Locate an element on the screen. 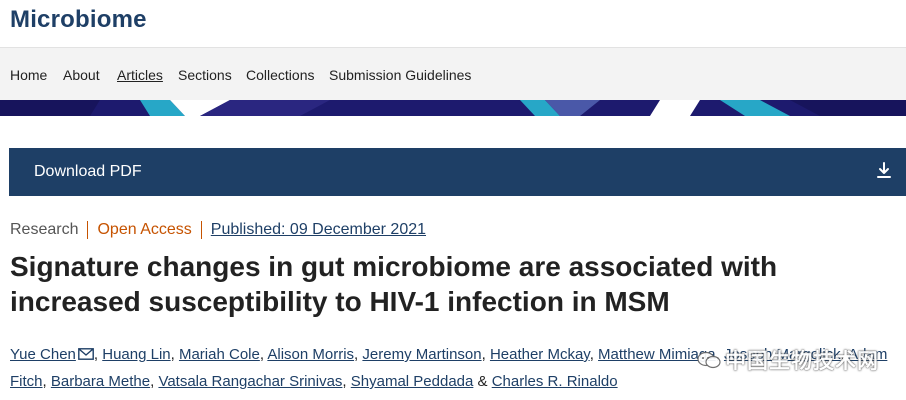  author-link: Shyamal Peddada is located at coordinates (412, 381).